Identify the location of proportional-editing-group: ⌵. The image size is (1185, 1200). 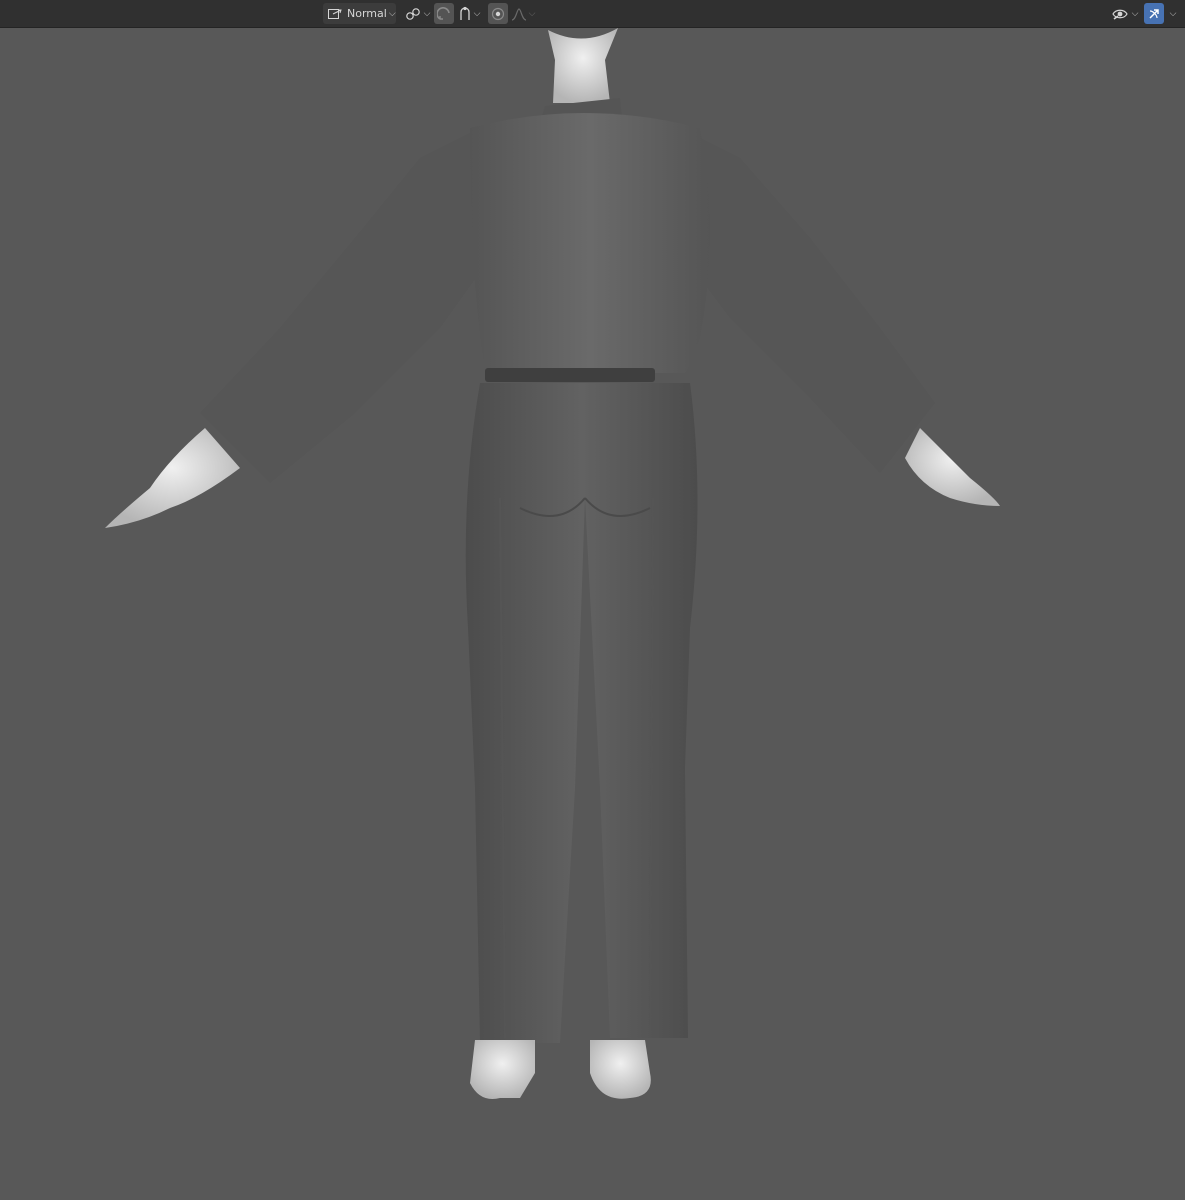
(513, 13).